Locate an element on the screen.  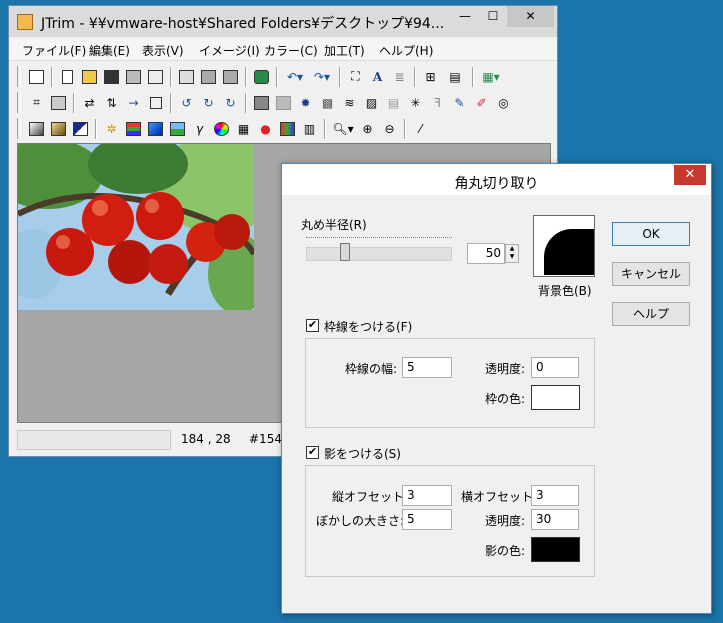
ff-icon: ꟻ is located at coordinates (437, 102).